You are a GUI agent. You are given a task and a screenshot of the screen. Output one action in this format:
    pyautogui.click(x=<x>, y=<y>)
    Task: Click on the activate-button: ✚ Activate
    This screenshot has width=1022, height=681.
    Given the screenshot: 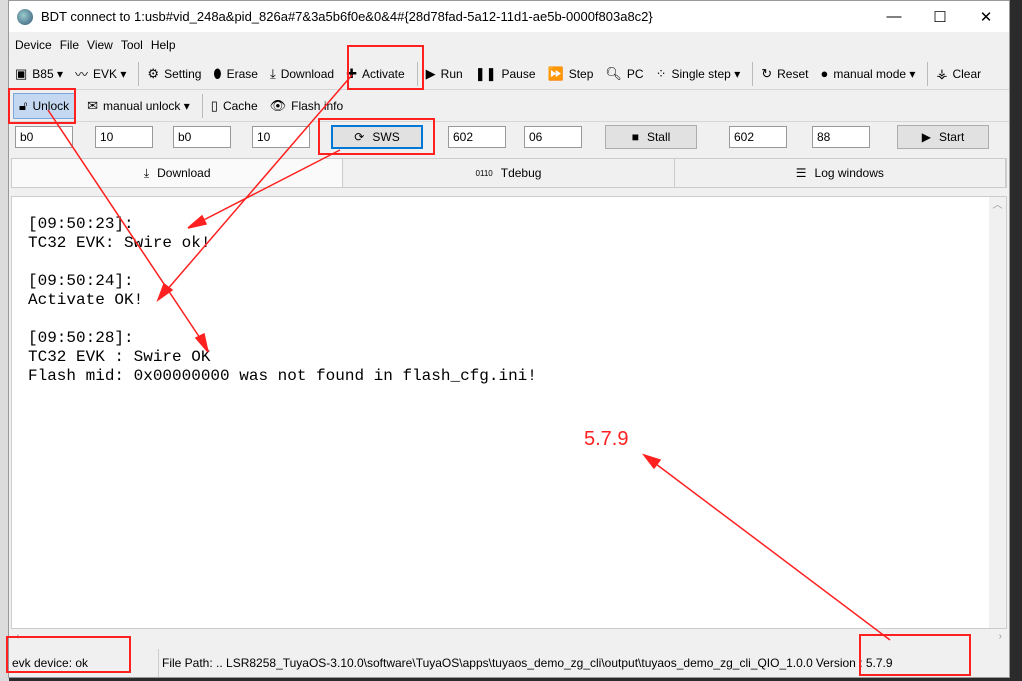 What is the action you would take?
    pyautogui.click(x=375, y=74)
    